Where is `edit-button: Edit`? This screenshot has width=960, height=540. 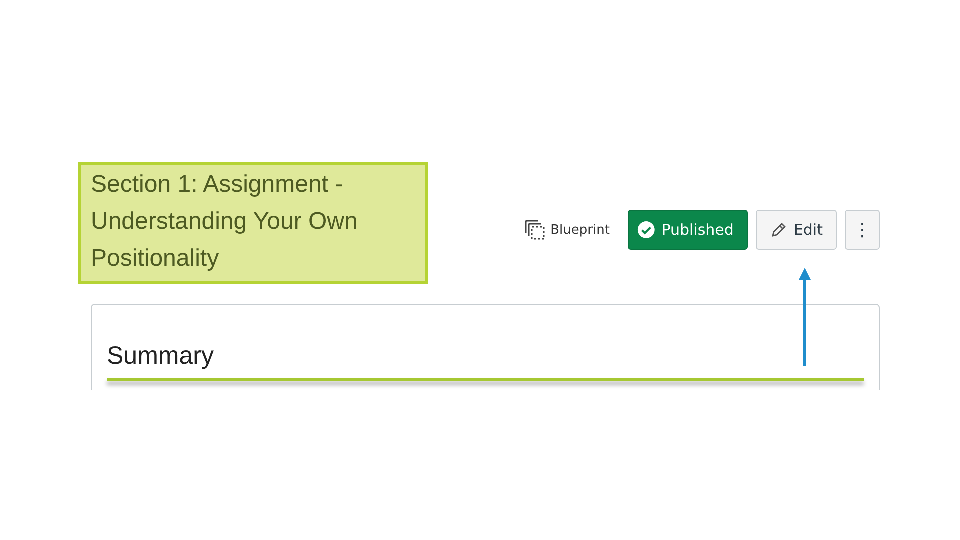 edit-button: Edit is located at coordinates (796, 230).